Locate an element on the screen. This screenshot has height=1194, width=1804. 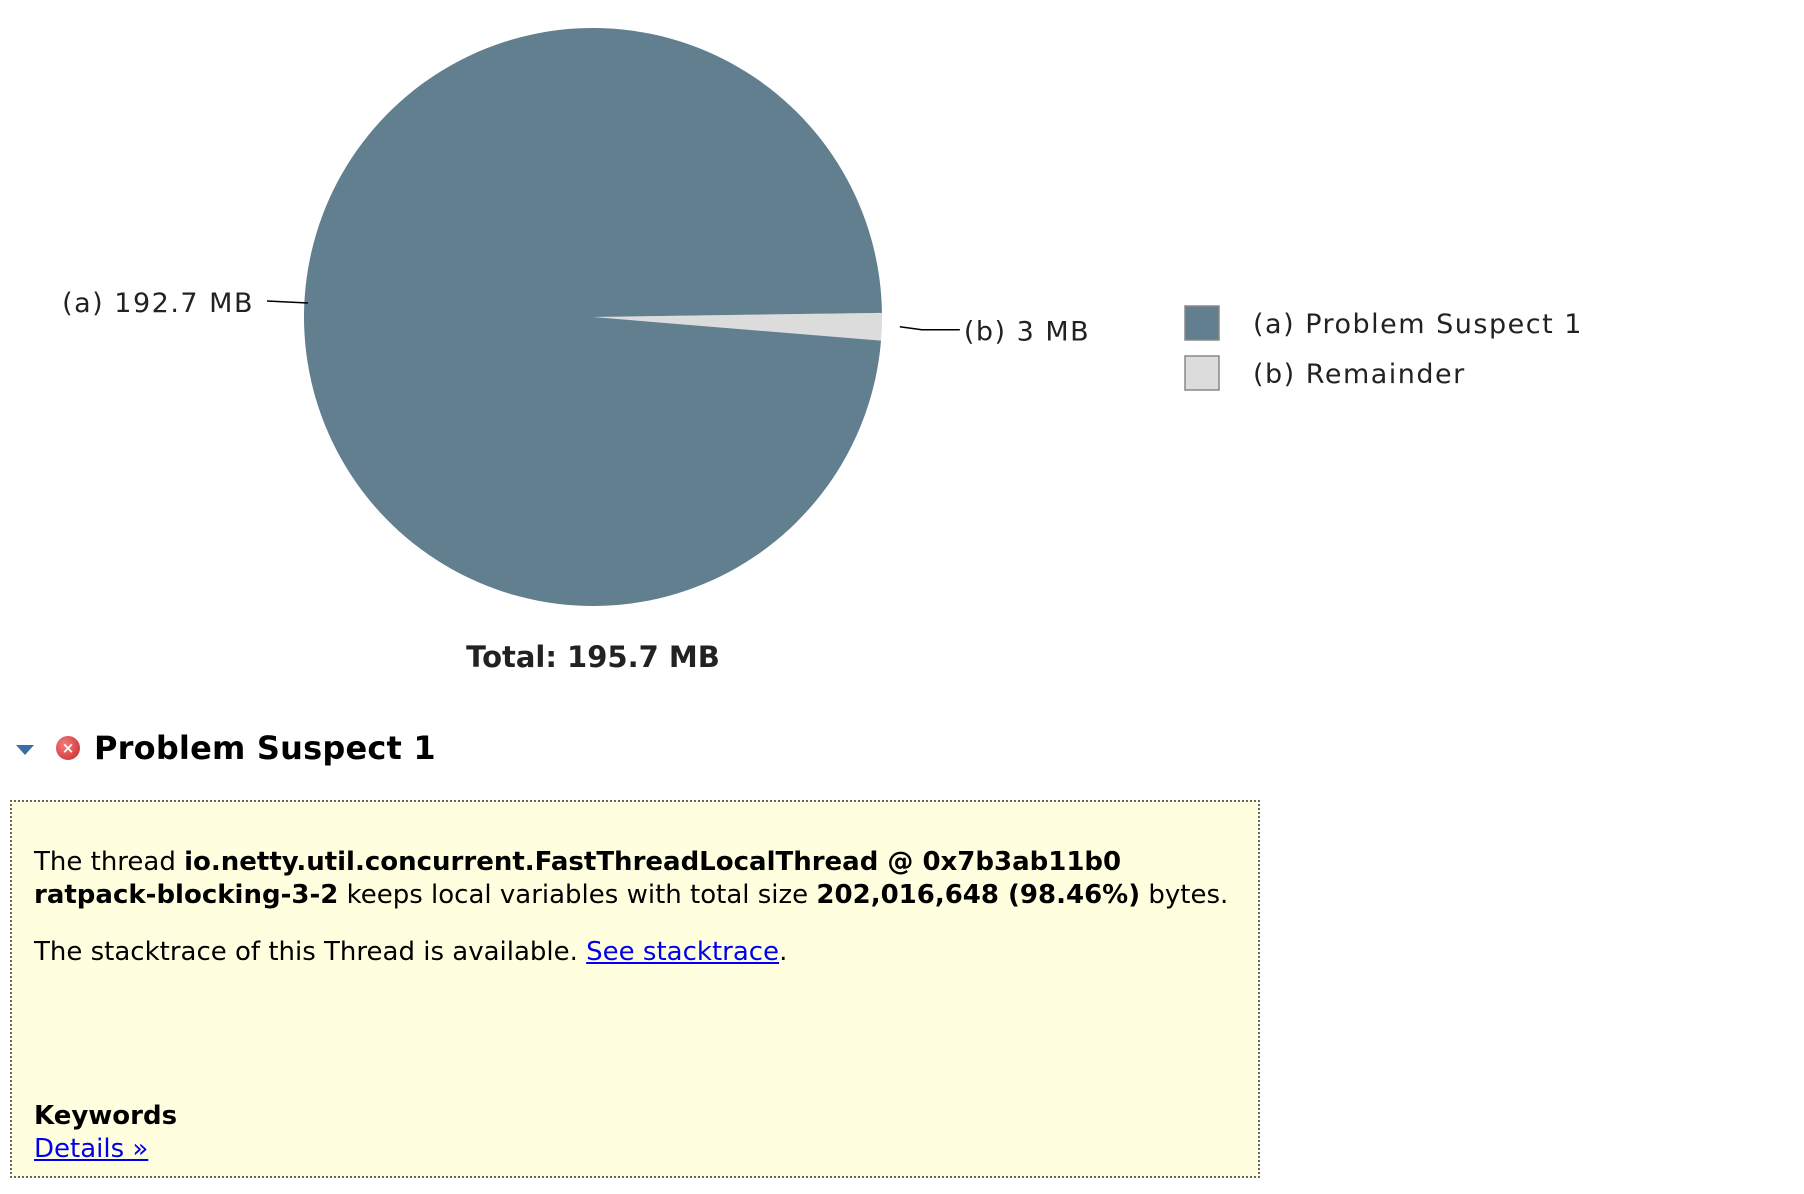
details-link: Details » is located at coordinates (91, 1149).